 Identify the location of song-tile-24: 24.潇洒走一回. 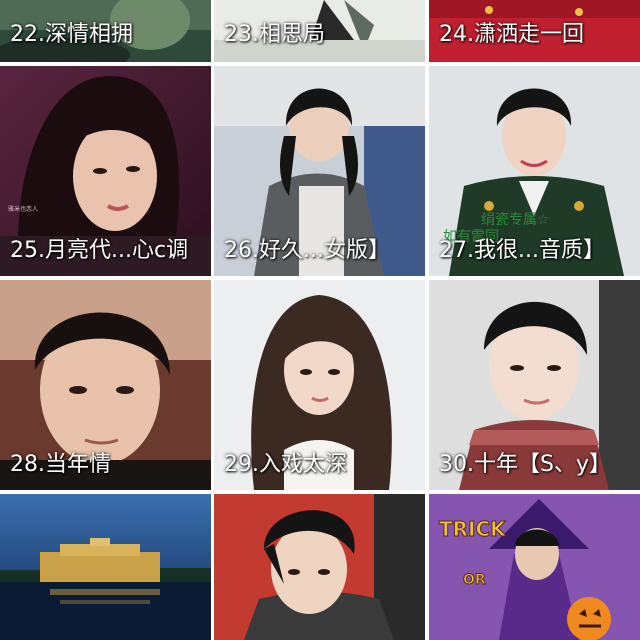
(534, 31).